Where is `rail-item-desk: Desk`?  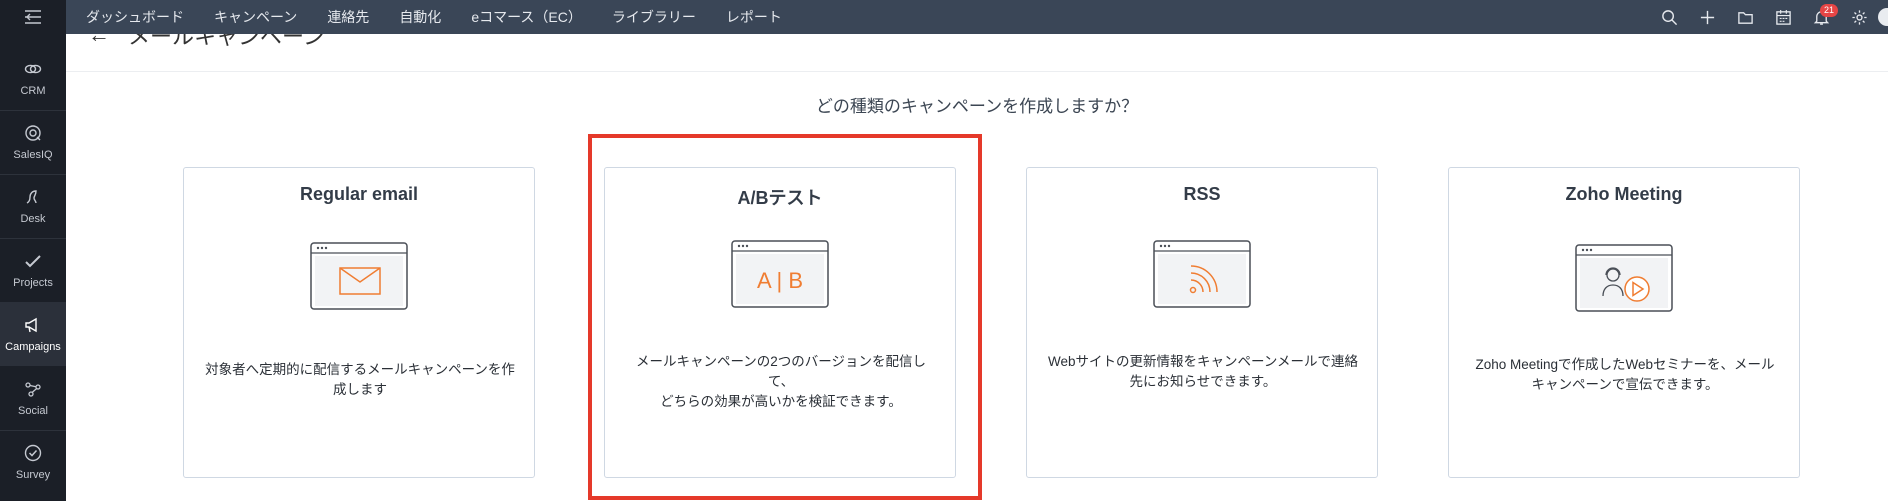
rail-item-desk: Desk is located at coordinates (33, 206).